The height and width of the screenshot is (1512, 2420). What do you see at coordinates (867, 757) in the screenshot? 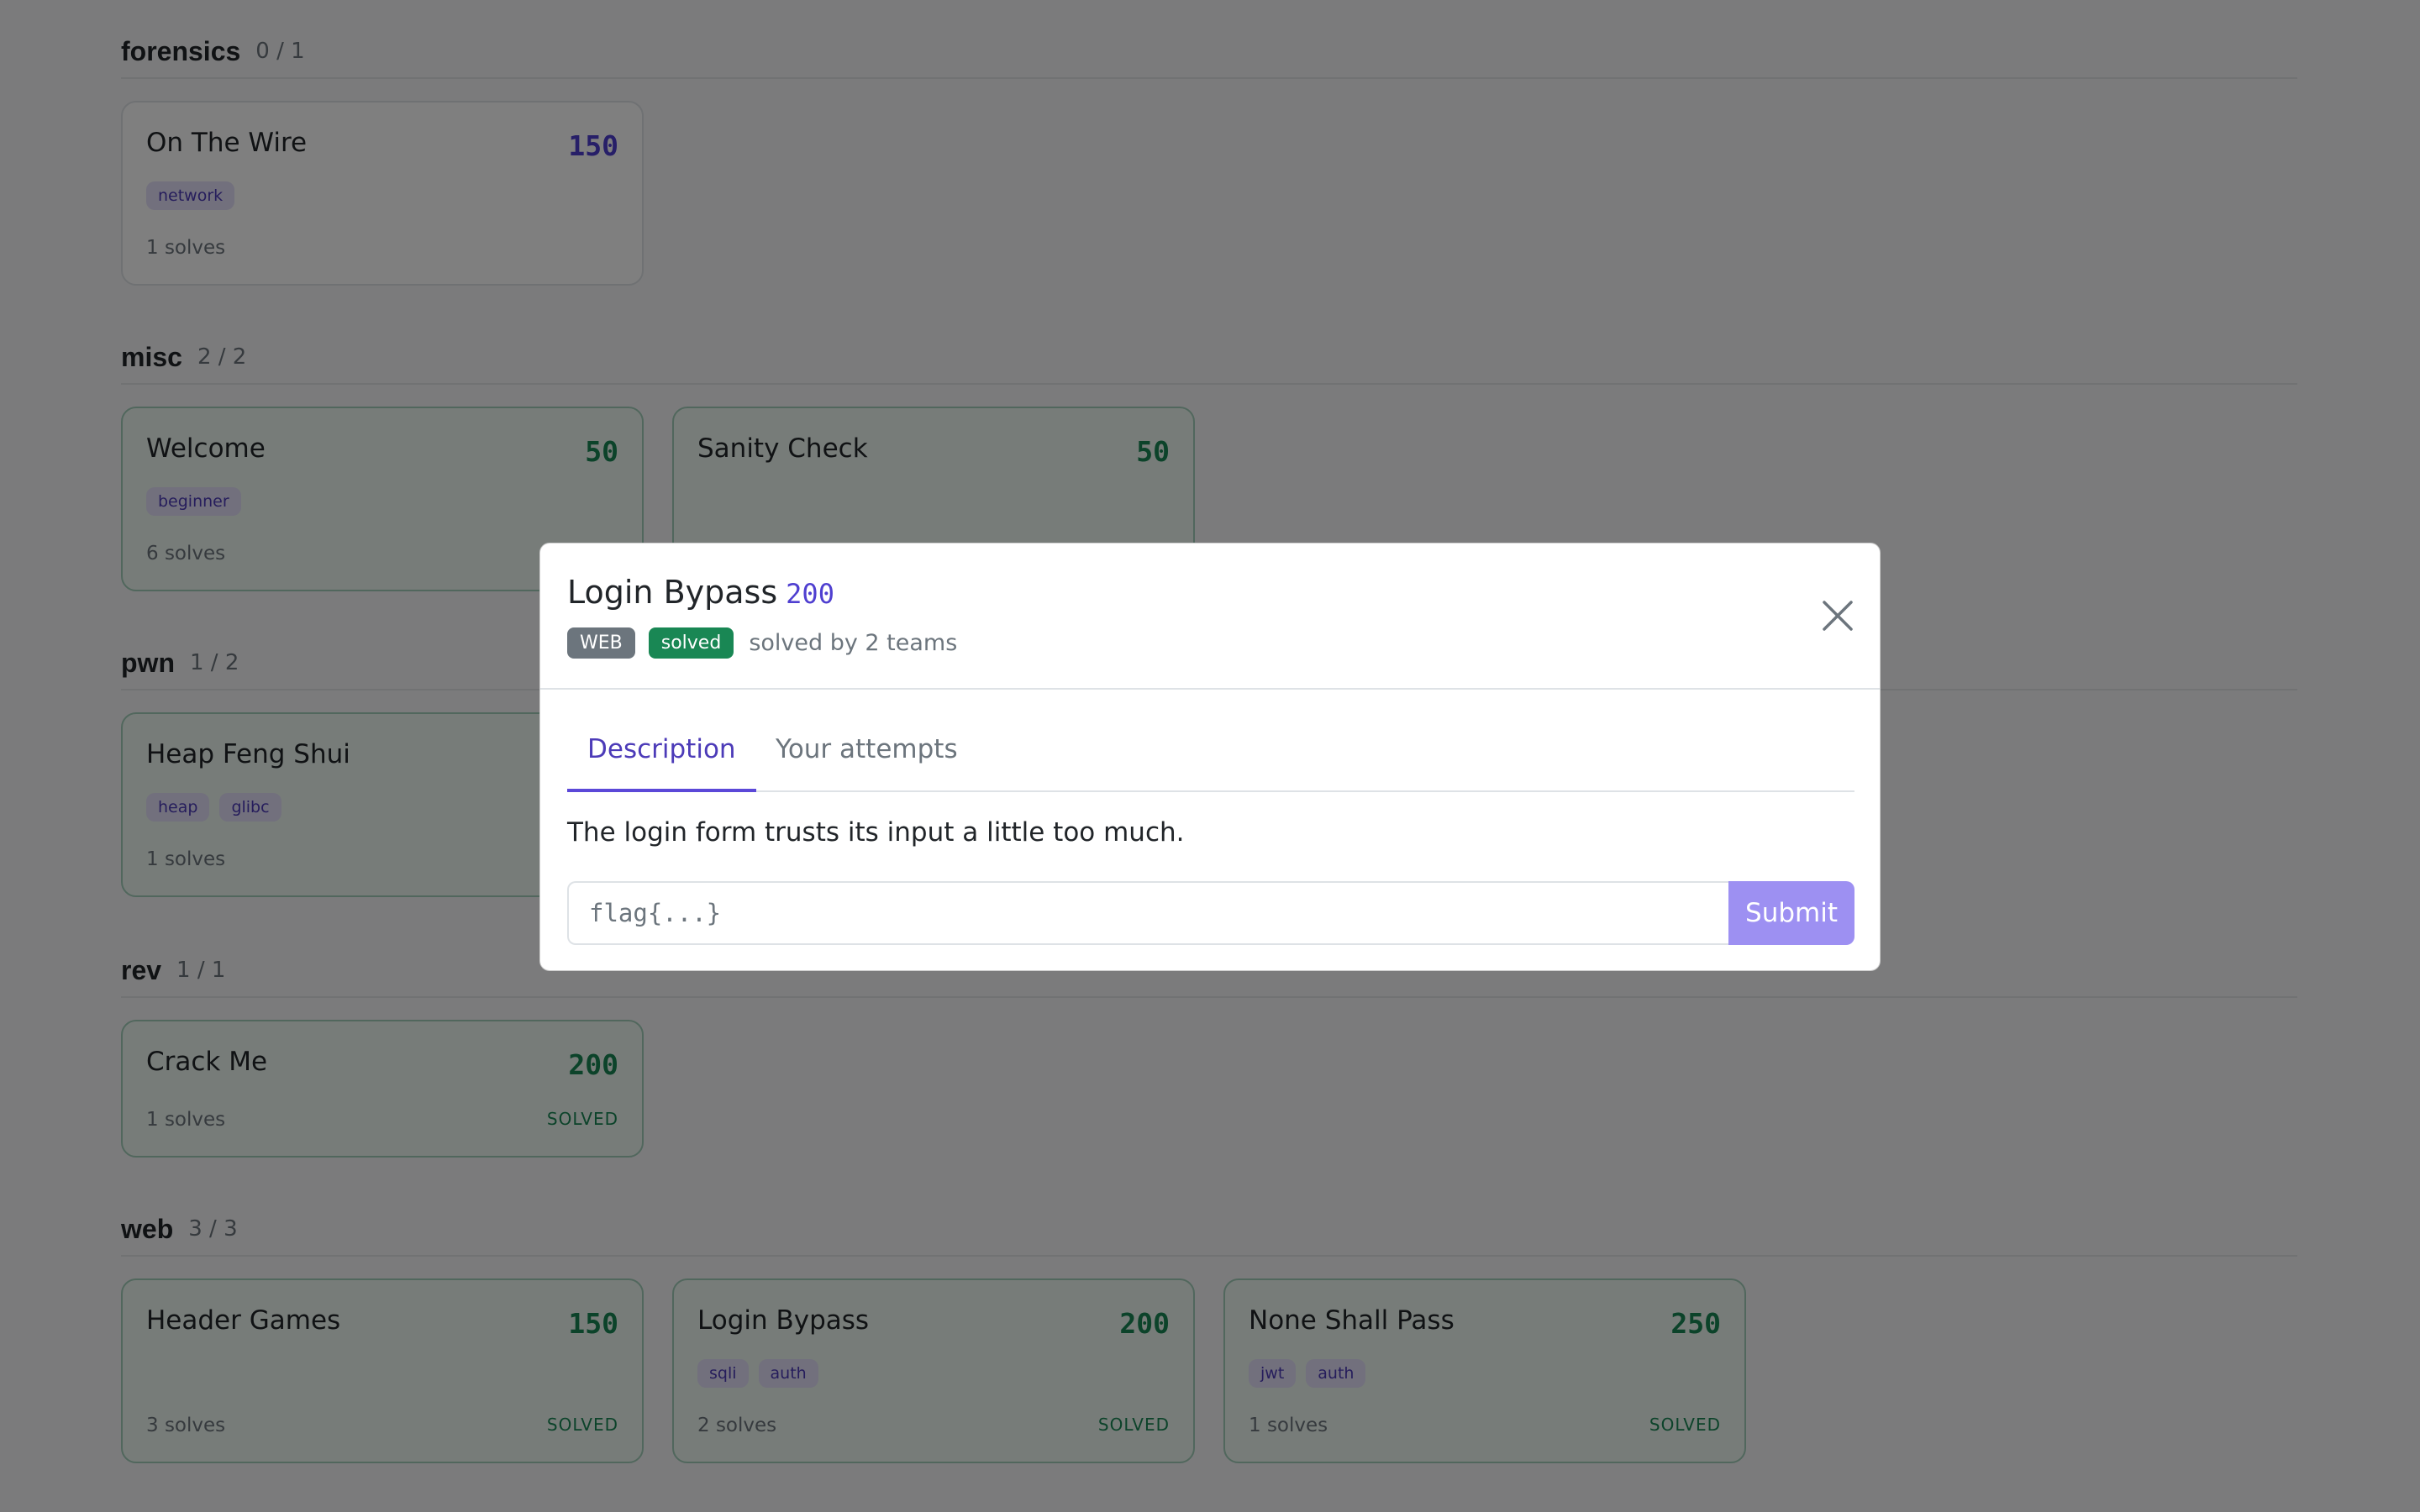
I see `tab-your-attempts: Your attempts` at bounding box center [867, 757].